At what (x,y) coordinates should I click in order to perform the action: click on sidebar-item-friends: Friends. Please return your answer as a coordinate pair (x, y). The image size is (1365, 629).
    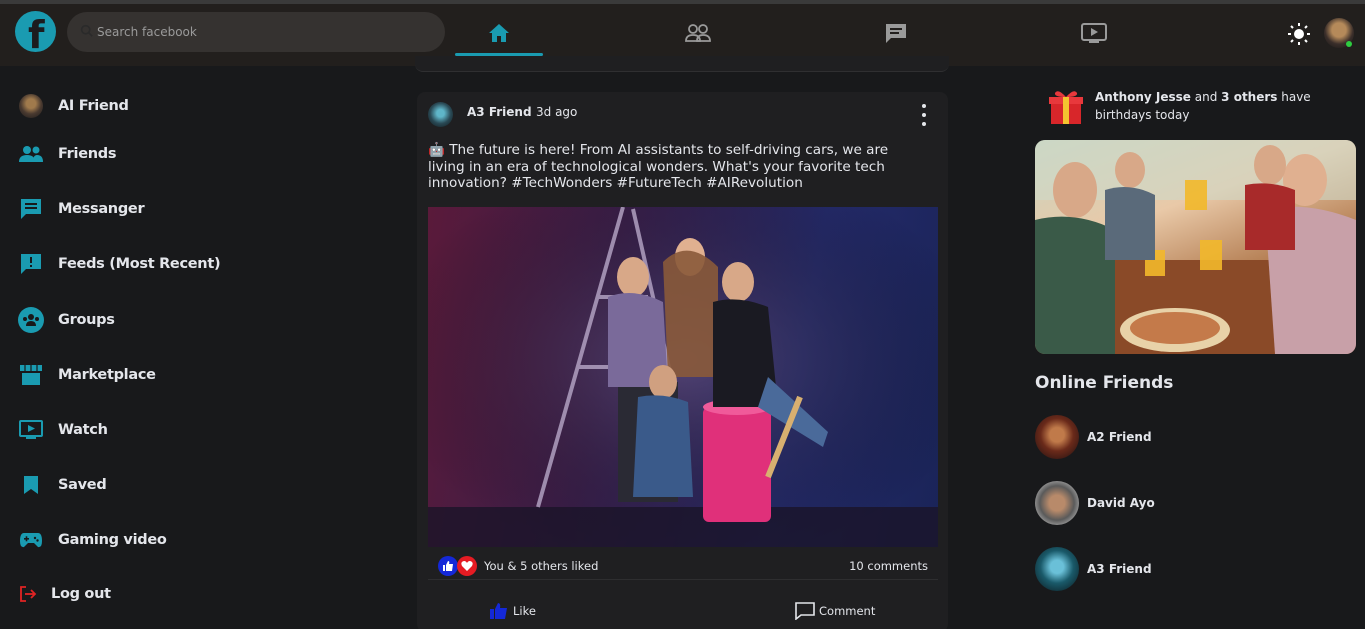
    Looking at the image, I should click on (67, 154).